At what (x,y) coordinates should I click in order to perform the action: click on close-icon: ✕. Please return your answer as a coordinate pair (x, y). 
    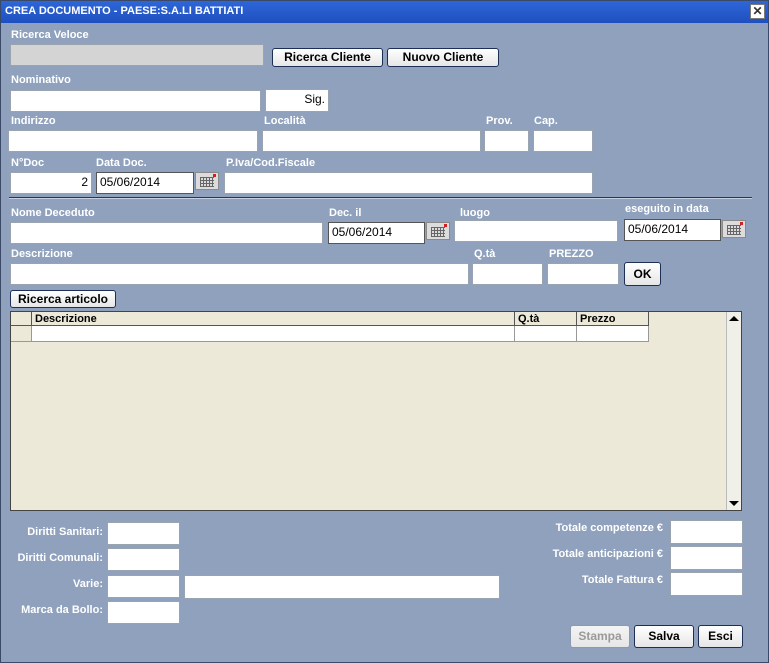
    Looking at the image, I should click on (757, 11).